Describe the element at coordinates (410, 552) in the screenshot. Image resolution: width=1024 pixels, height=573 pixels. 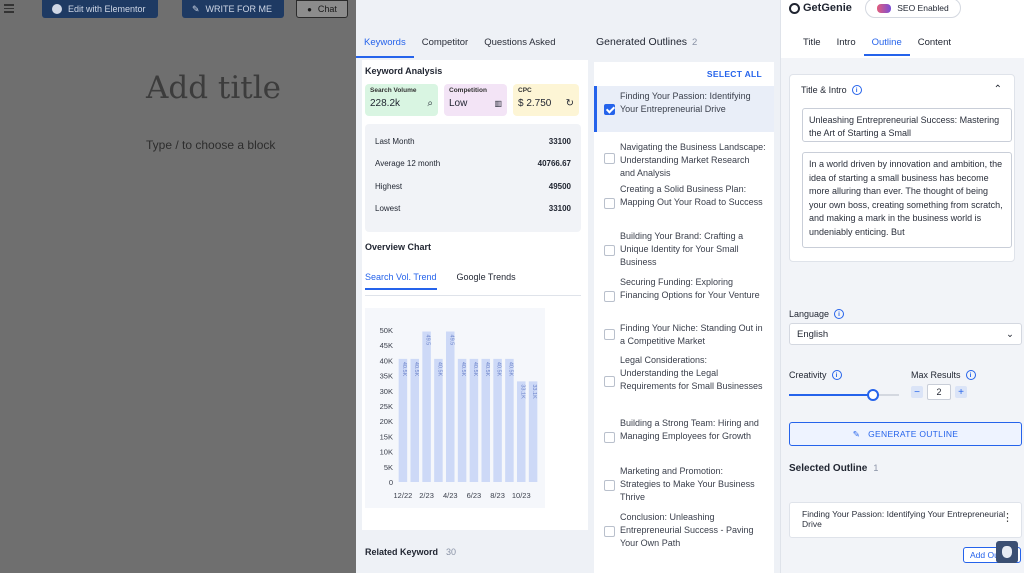
I see `related-keyword-heading: Related Keyword 30` at that location.